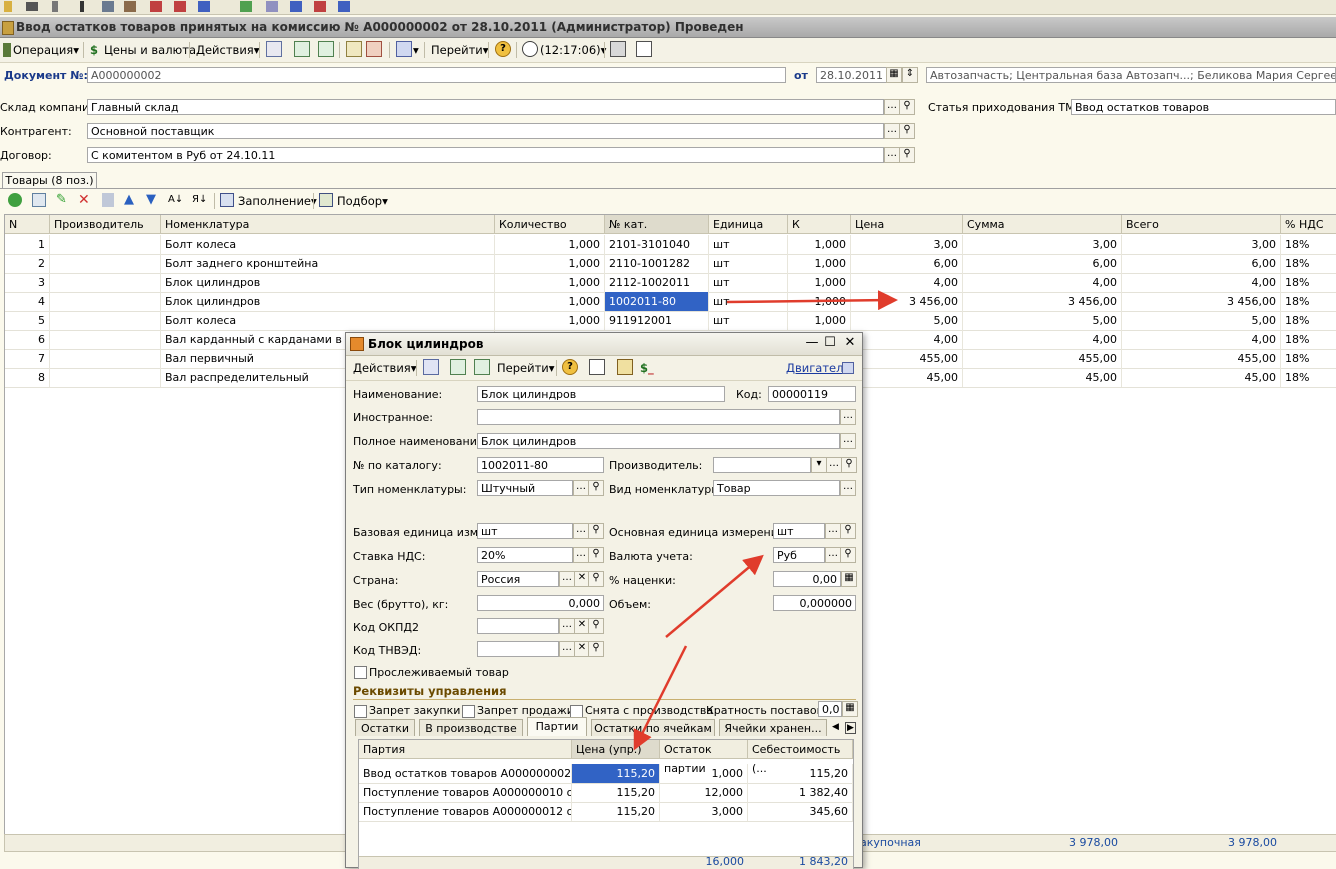  Describe the element at coordinates (180, 6) in the screenshot. I see `delete-row-icon` at that location.